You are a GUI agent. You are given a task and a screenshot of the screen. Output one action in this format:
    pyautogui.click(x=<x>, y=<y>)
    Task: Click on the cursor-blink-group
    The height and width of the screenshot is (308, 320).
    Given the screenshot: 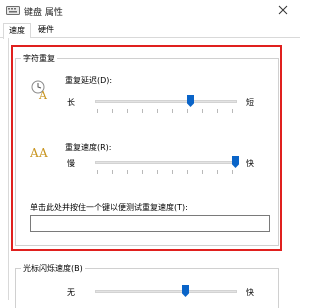 What is the action you would take?
    pyautogui.click(x=147, y=288)
    